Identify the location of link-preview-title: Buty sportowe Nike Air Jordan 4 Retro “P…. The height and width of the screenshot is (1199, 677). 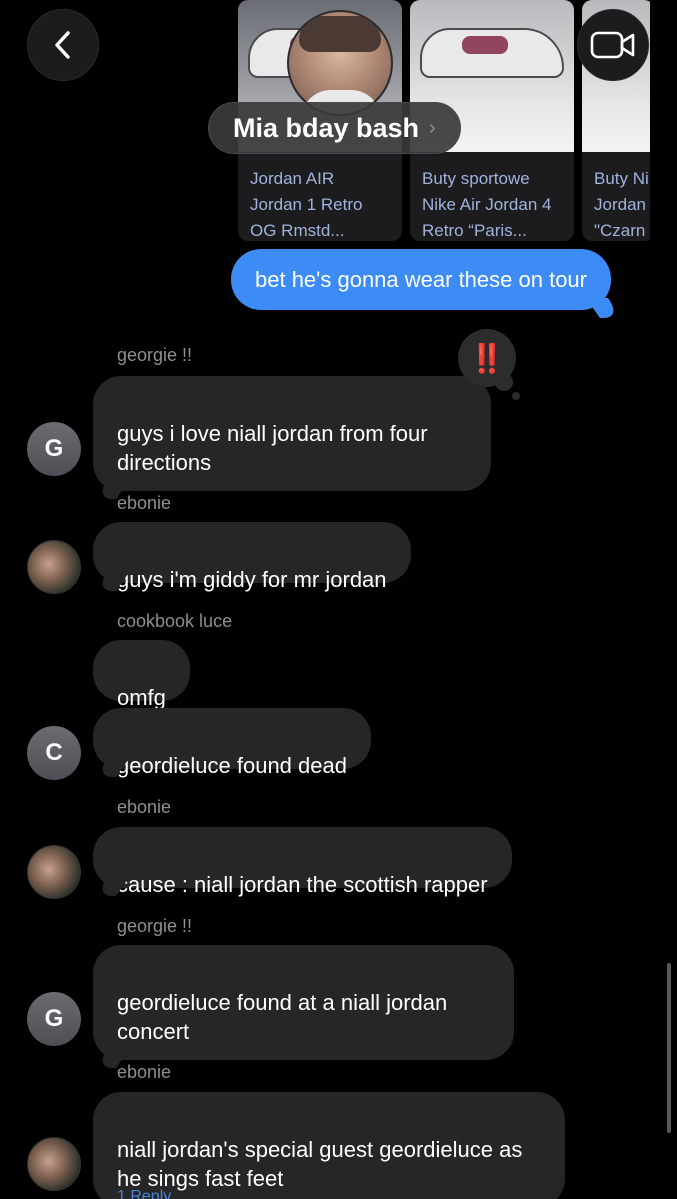
(487, 204).